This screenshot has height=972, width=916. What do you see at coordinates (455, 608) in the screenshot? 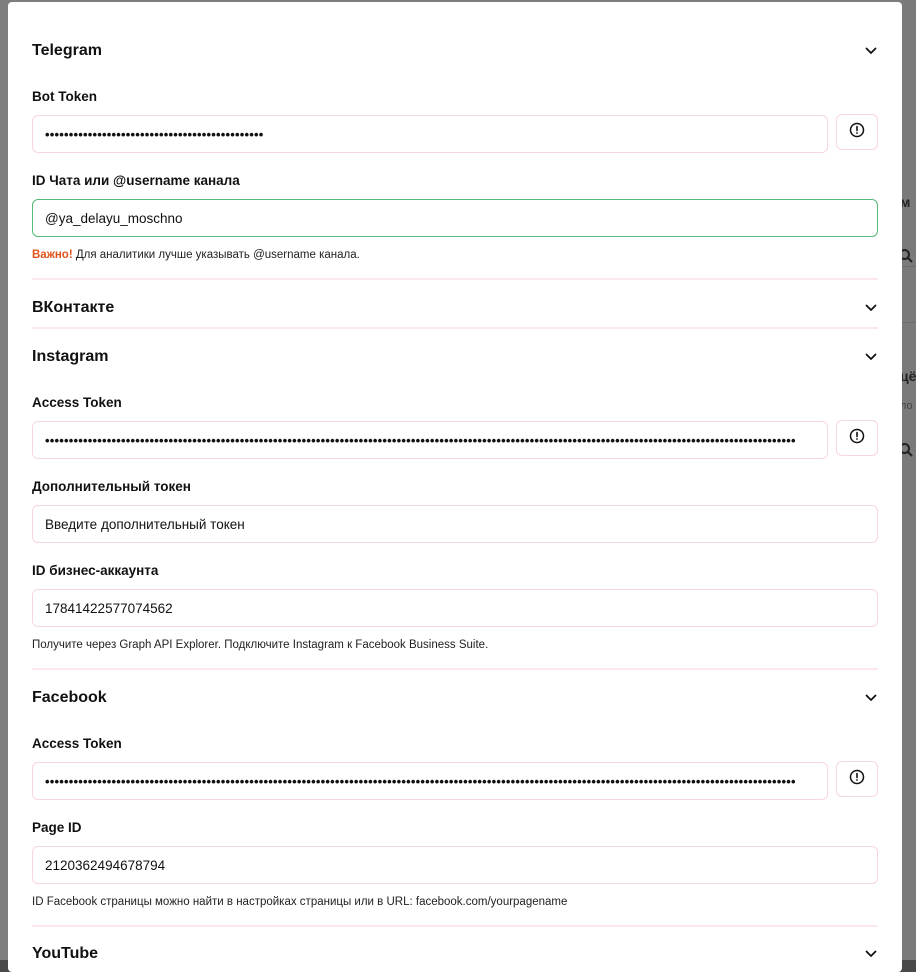
I see `business-id-field: 17841422577074562` at bounding box center [455, 608].